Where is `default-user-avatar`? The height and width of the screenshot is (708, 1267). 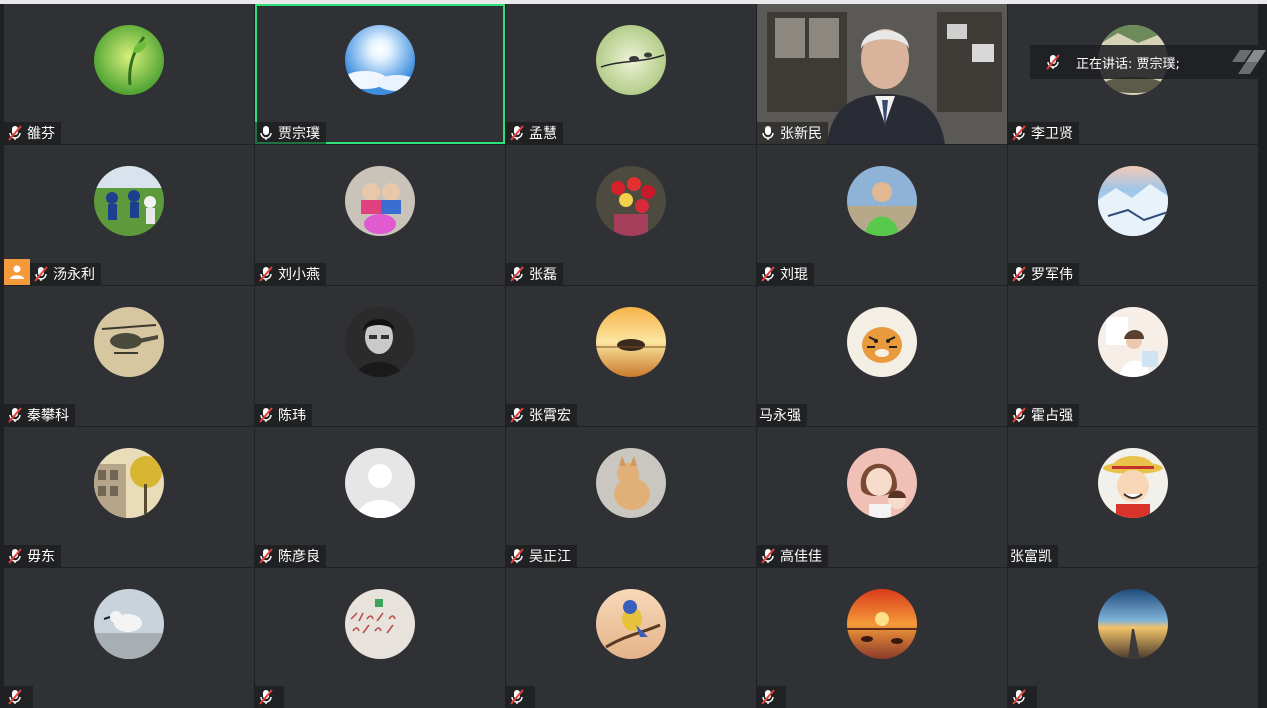 default-user-avatar is located at coordinates (380, 483).